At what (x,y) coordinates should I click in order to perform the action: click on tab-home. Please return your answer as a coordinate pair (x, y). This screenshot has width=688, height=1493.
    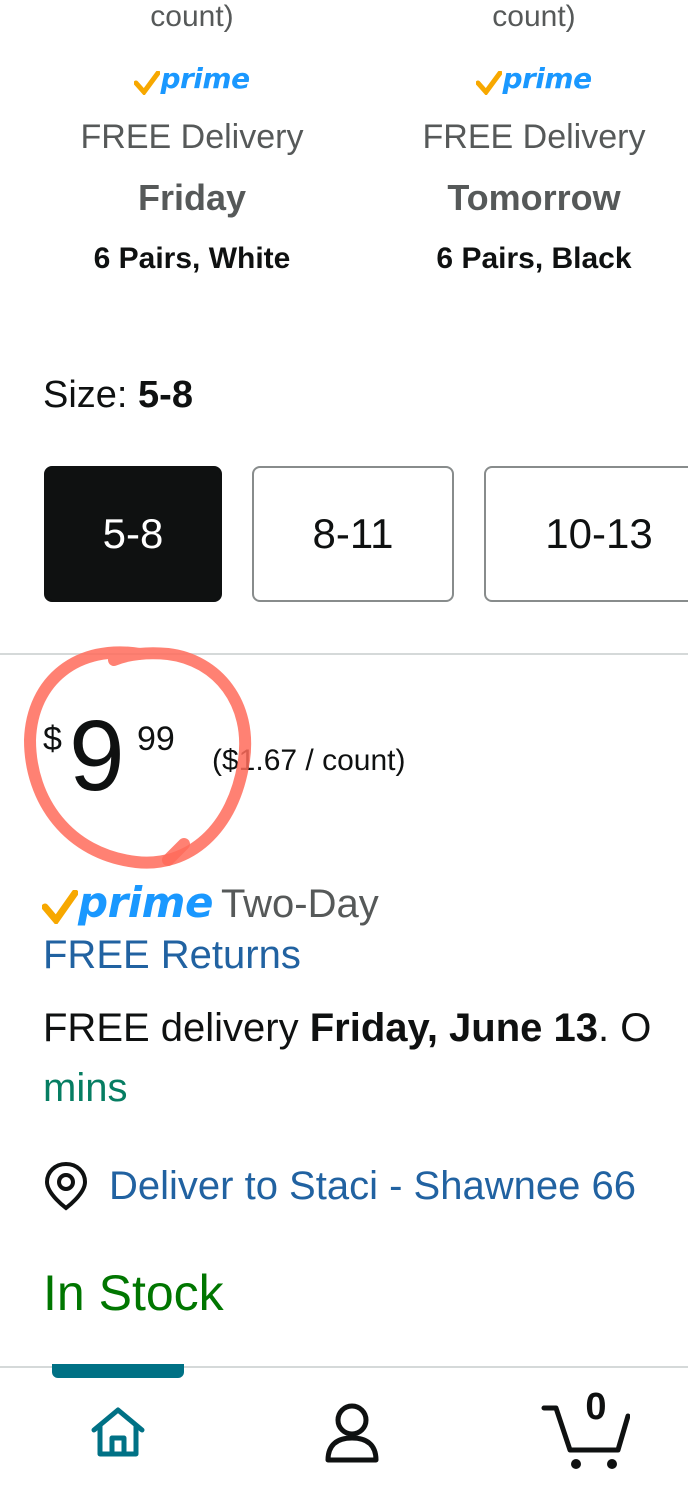
    Looking at the image, I should click on (118, 1432).